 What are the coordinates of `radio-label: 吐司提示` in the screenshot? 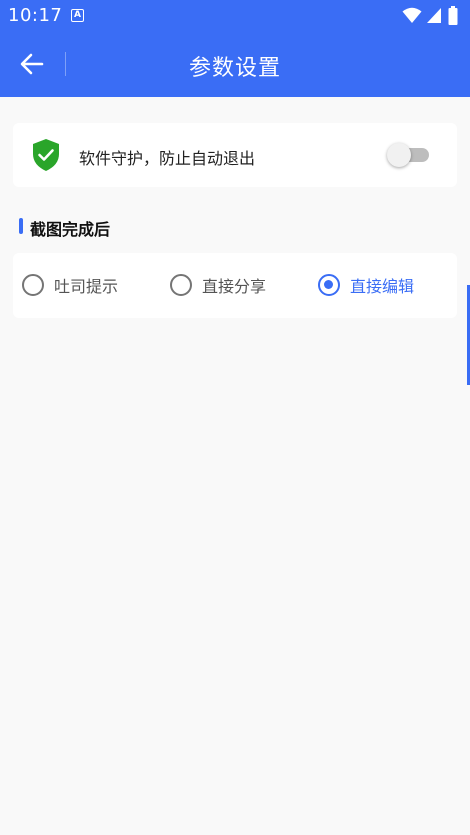 It's located at (86, 286).